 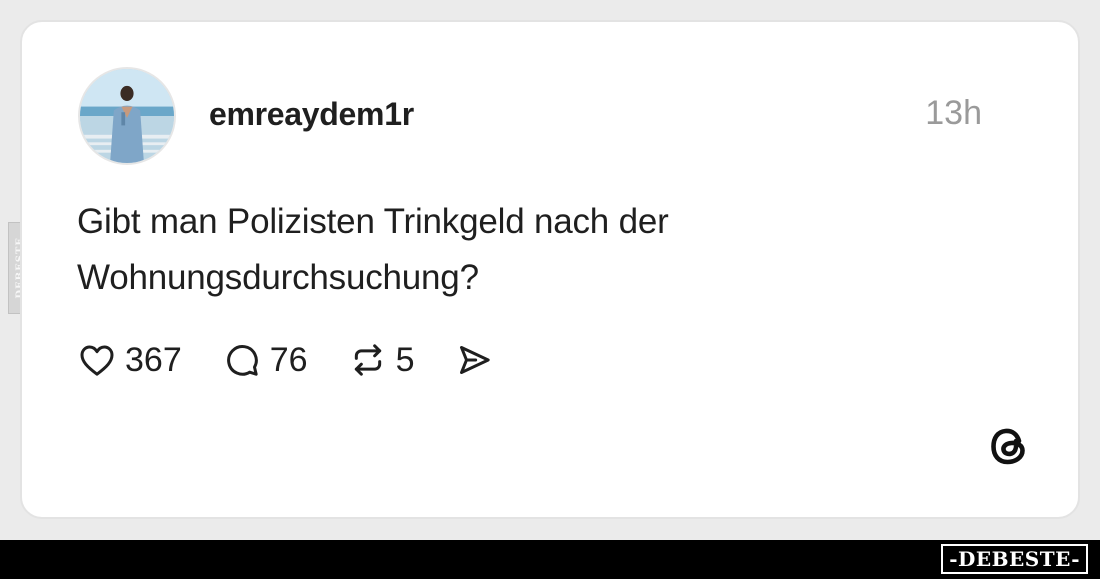 I want to click on heart-icon, so click(x=97, y=360).